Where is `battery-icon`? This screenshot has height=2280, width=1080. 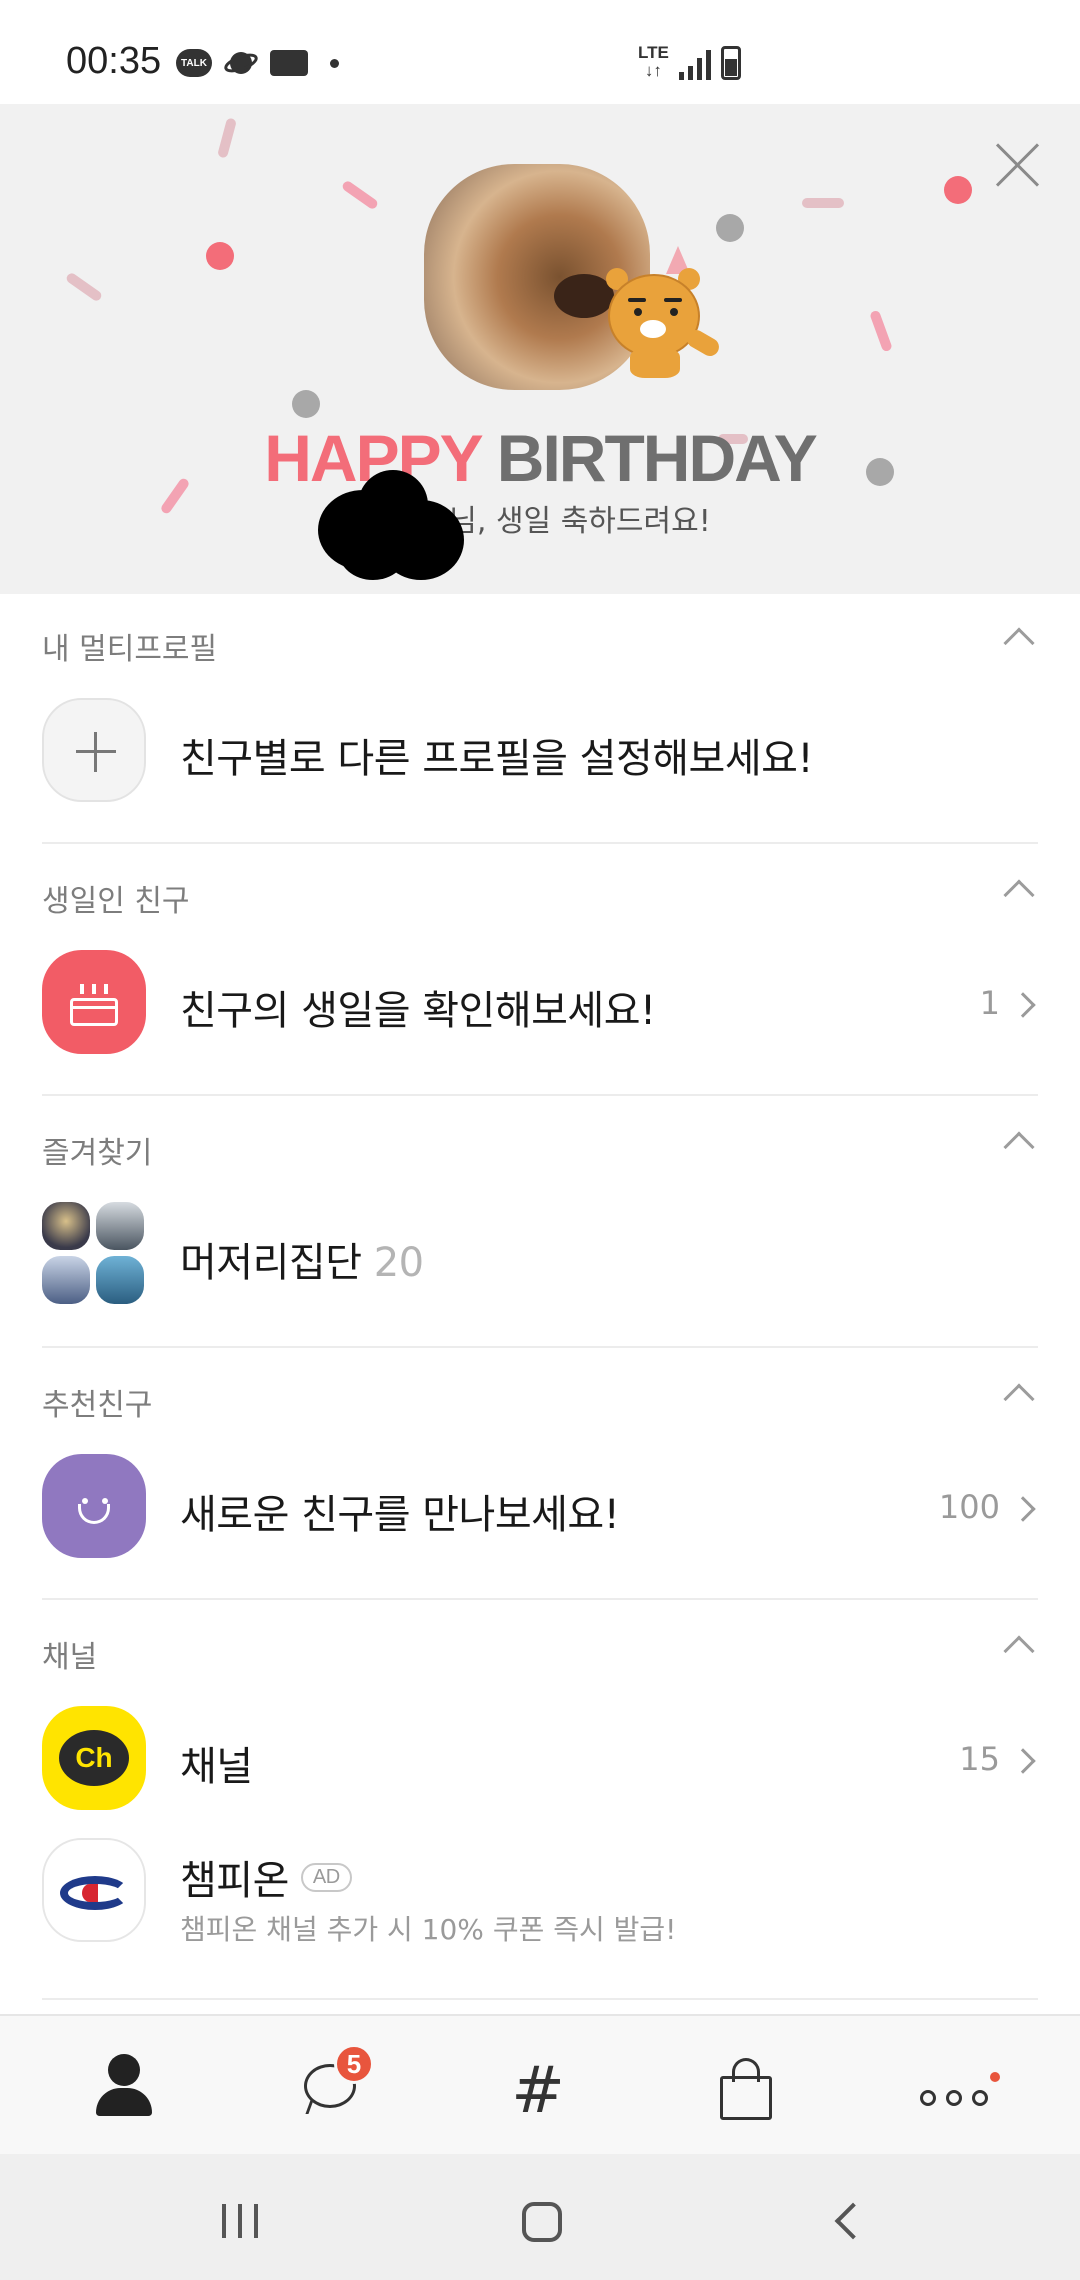 battery-icon is located at coordinates (730, 63).